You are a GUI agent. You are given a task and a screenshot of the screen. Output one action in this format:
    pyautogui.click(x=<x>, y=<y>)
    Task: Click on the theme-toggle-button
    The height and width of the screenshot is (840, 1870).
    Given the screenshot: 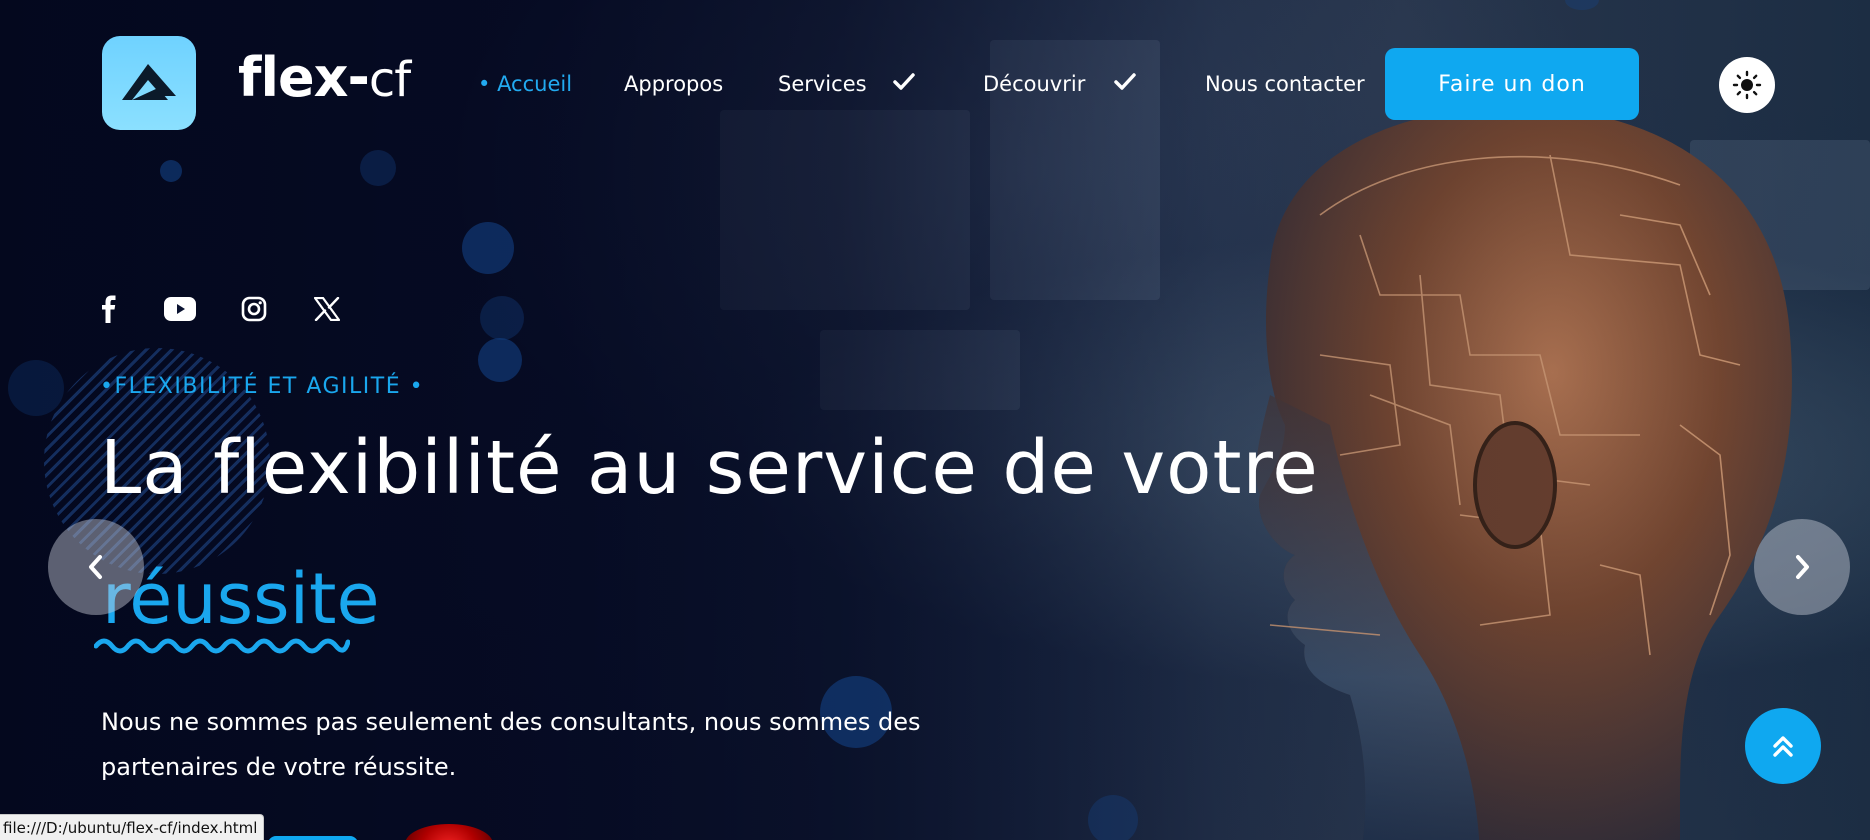 What is the action you would take?
    pyautogui.click(x=1747, y=85)
    